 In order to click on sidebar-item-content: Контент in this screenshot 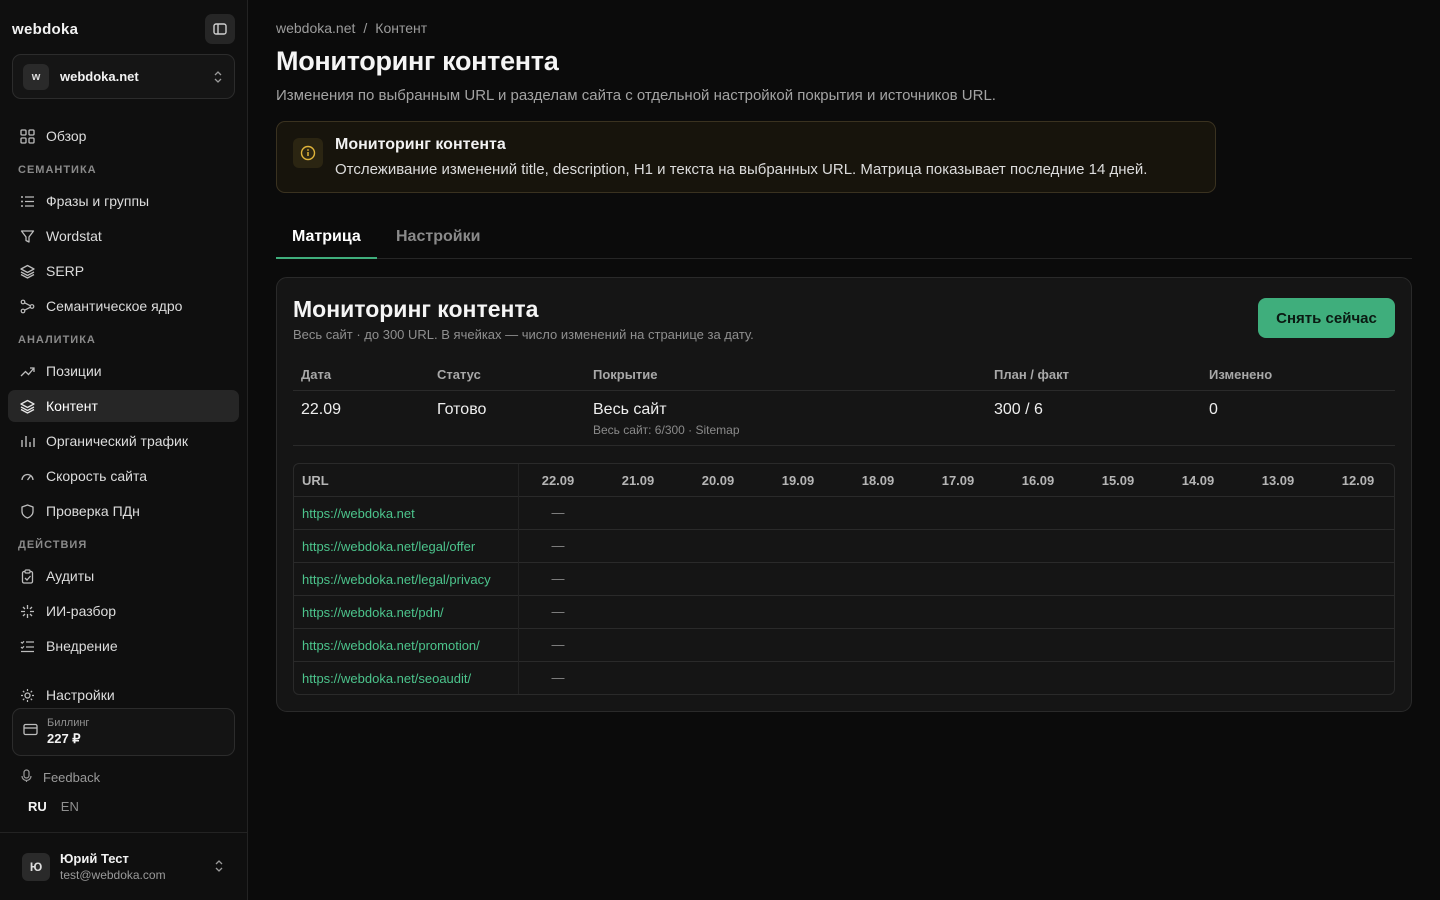, I will do `click(123, 406)`.